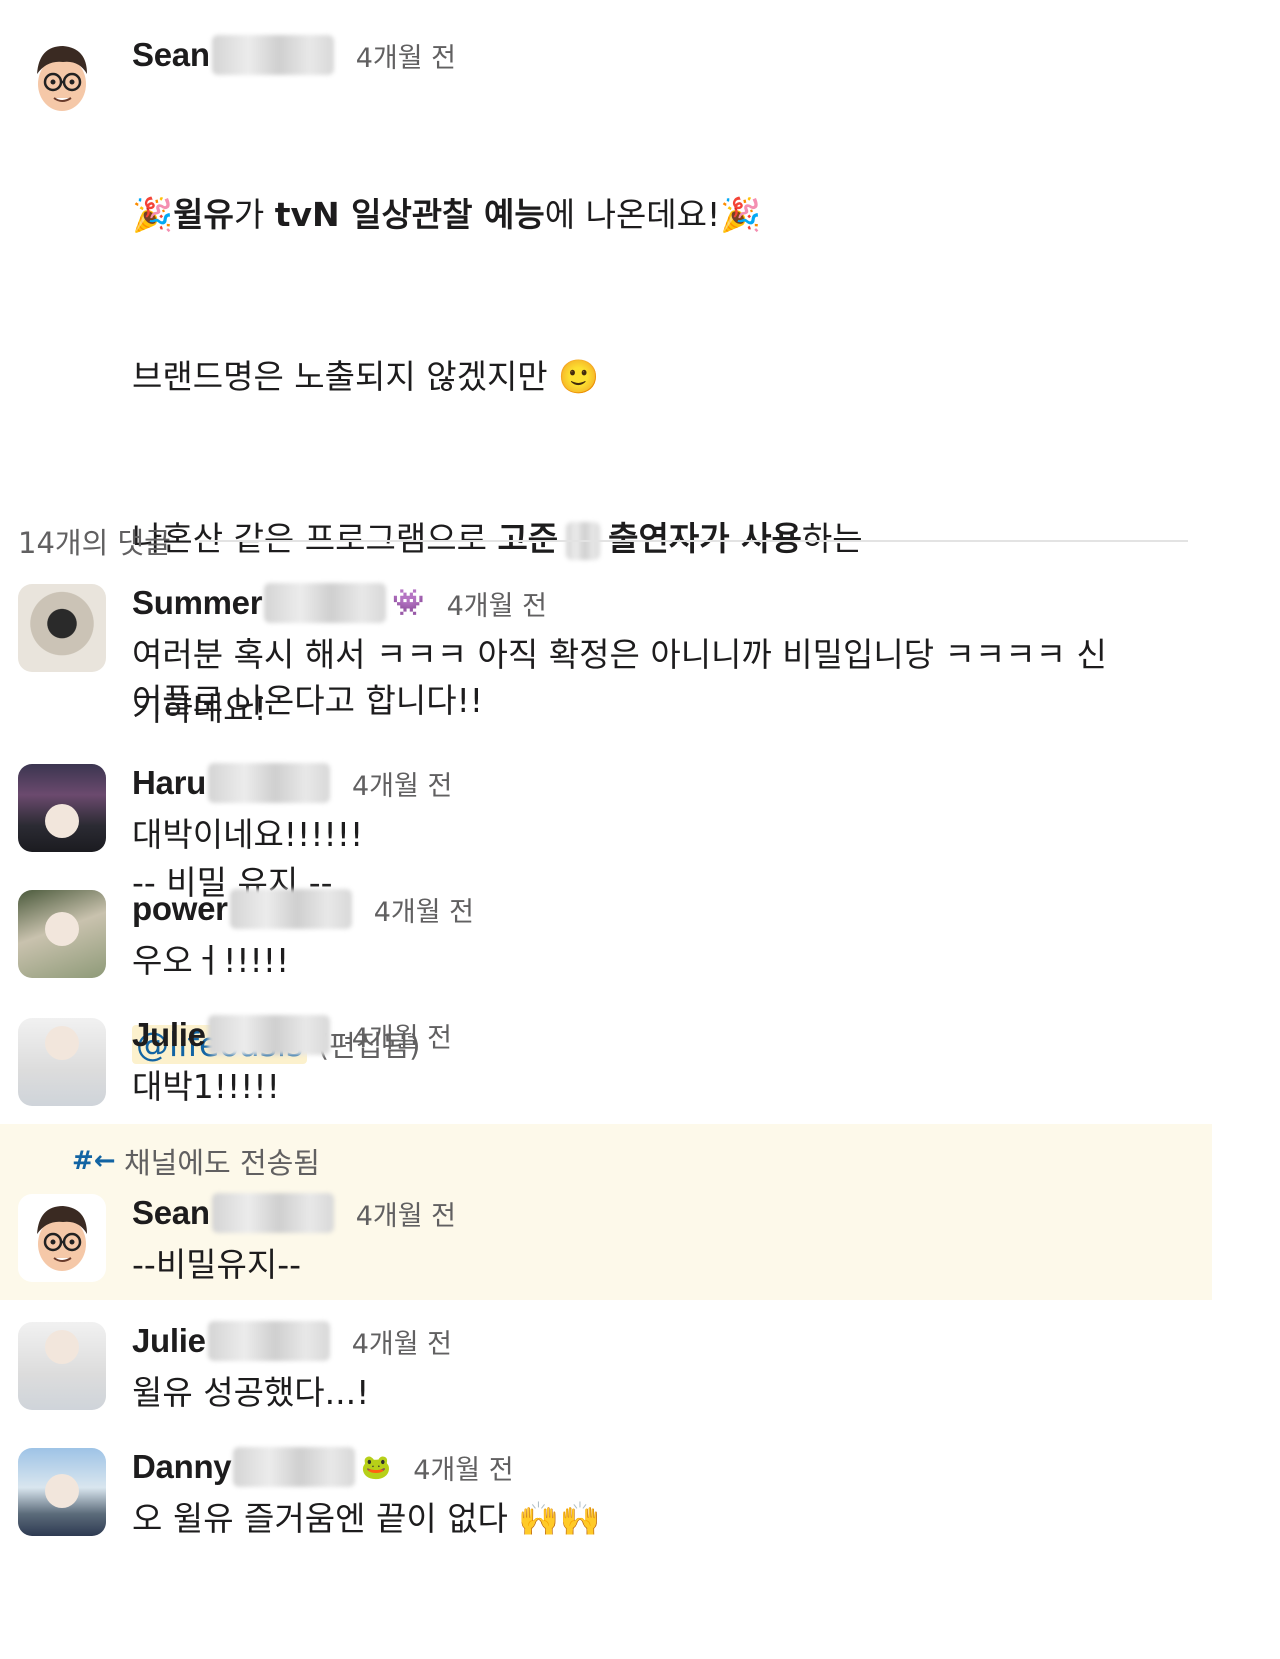 The image size is (1280, 1659). What do you see at coordinates (217, 1264) in the screenshot?
I see `message-body: --비밀유지--` at bounding box center [217, 1264].